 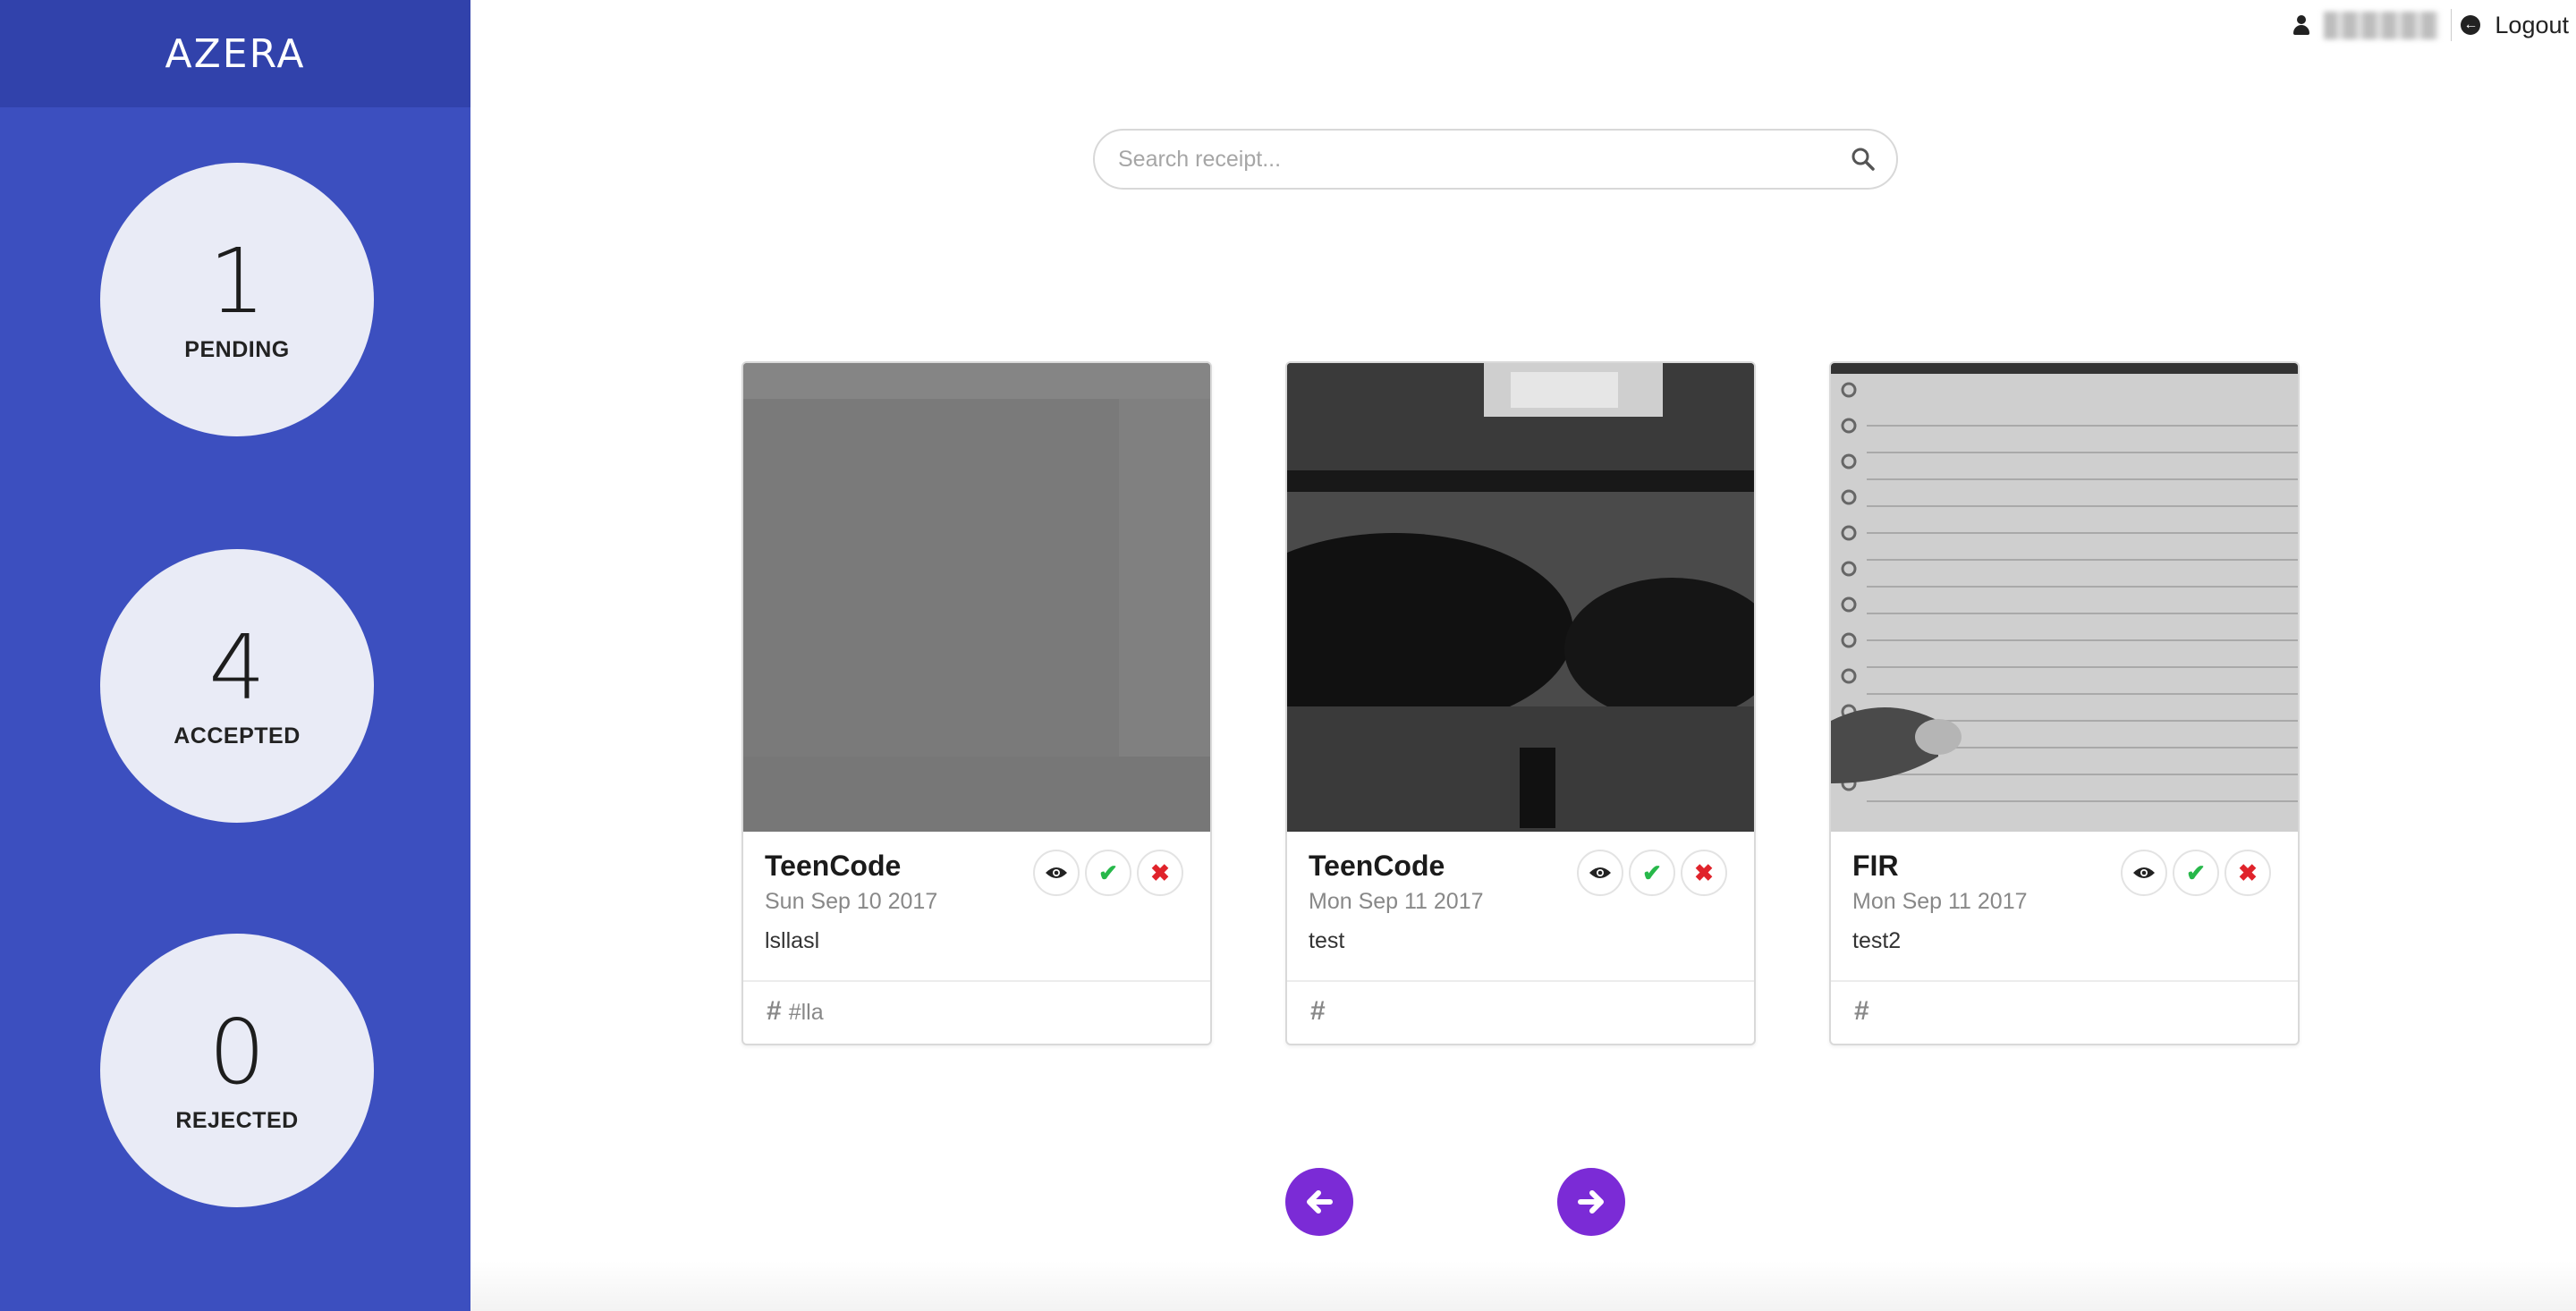 I want to click on receipt-card: TeenCode Mon Sep 11 2017 test ✔ ✖ #, so click(x=1520, y=703).